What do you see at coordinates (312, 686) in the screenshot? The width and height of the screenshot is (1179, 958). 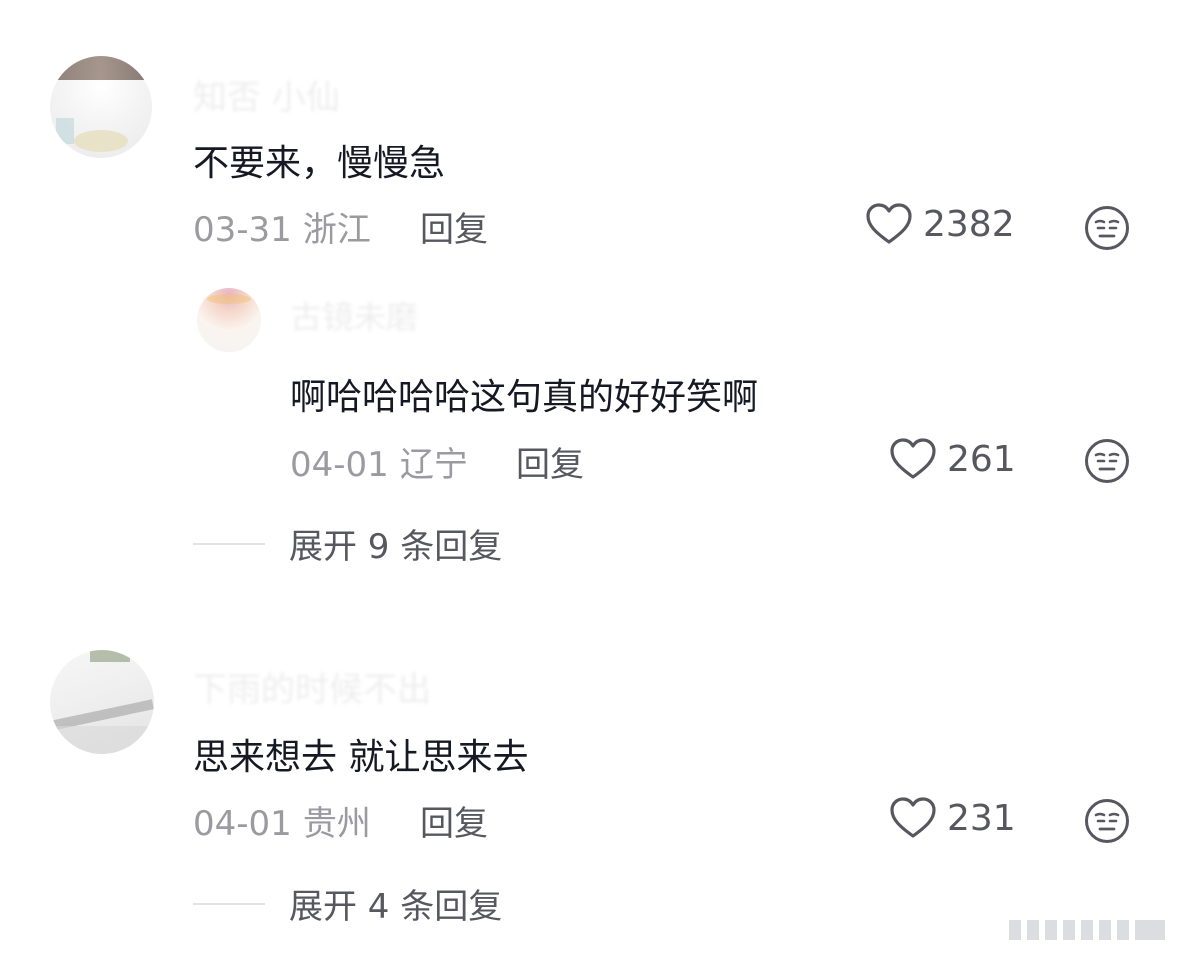 I see `username: 下雨的时候不出` at bounding box center [312, 686].